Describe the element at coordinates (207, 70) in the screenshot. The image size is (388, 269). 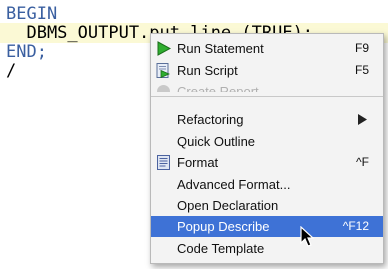
I see `menu-item-label: Run Script` at that location.